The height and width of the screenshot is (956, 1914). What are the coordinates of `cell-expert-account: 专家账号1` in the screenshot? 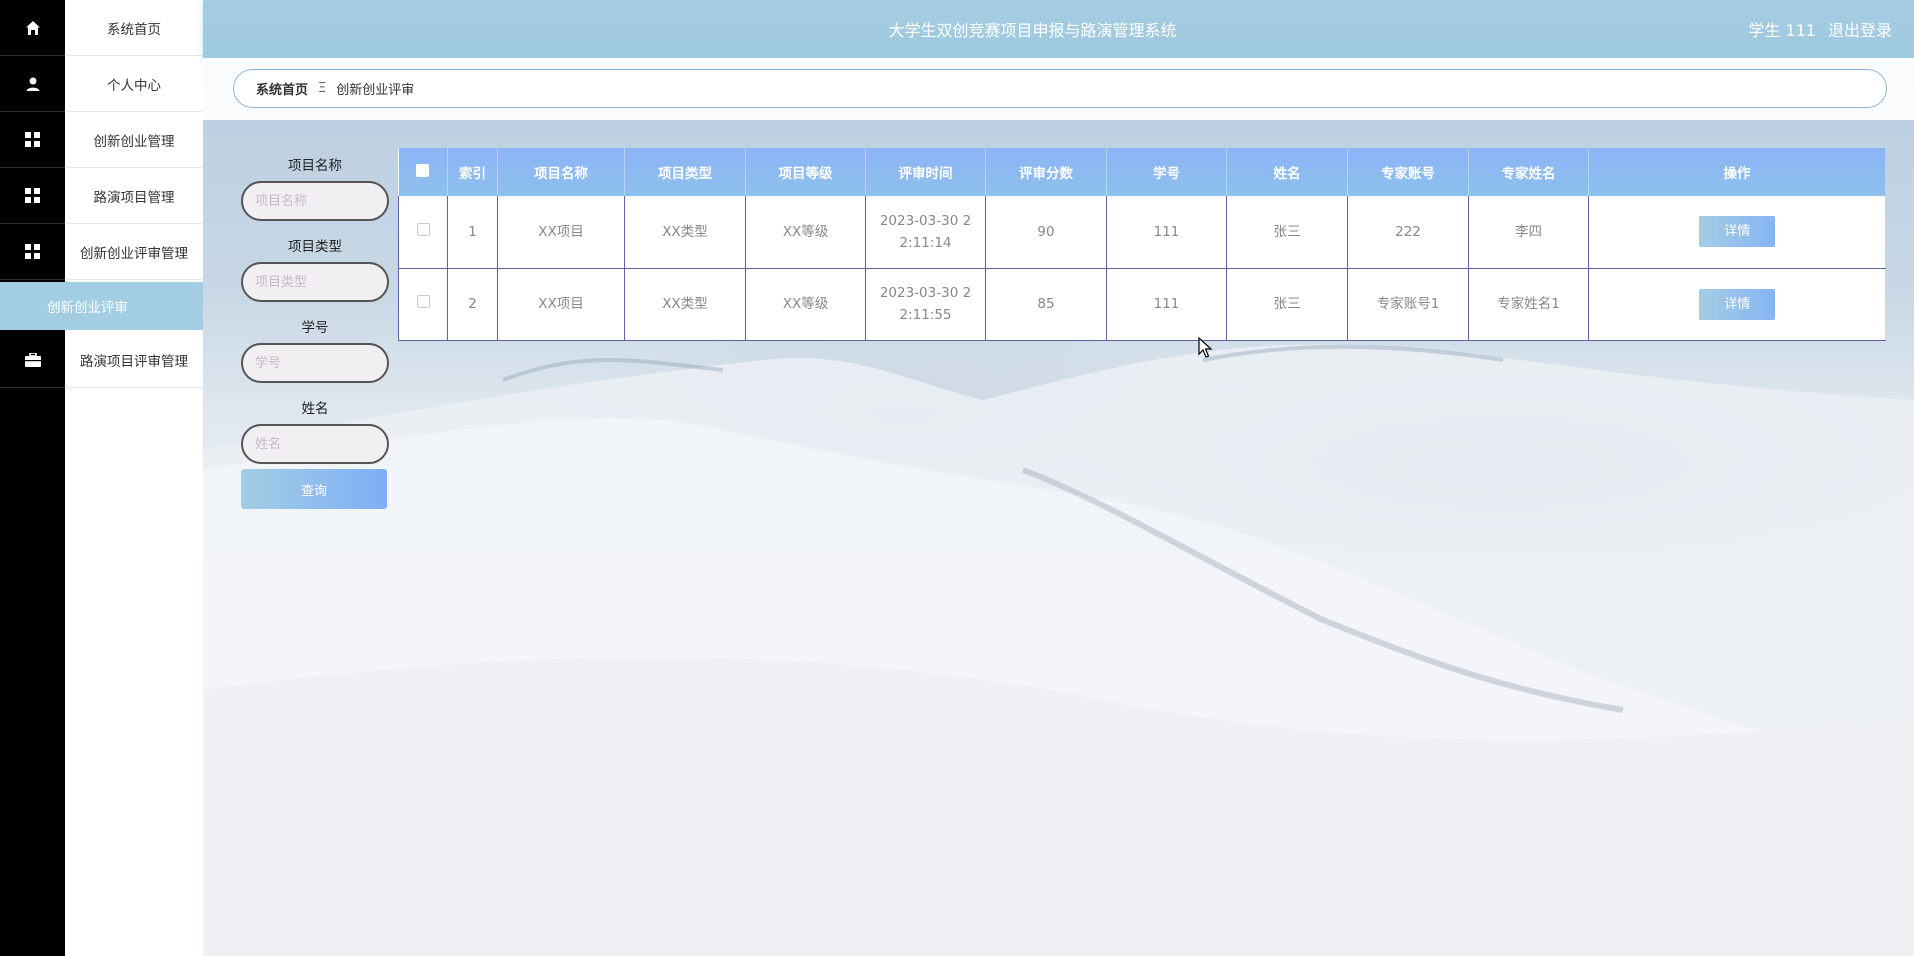 It's located at (1408, 304).